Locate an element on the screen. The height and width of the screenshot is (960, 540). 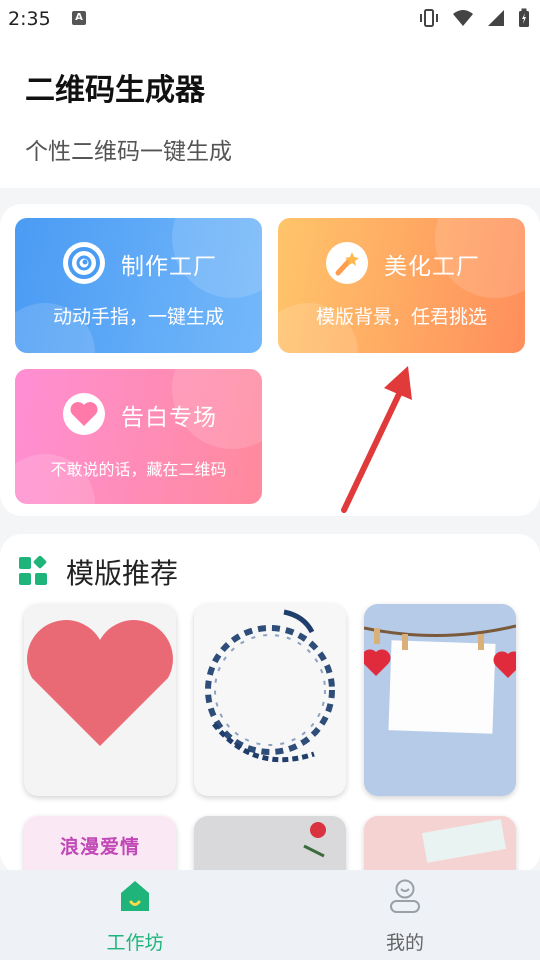
page-title: 二维码生成器 is located at coordinates (115, 90).